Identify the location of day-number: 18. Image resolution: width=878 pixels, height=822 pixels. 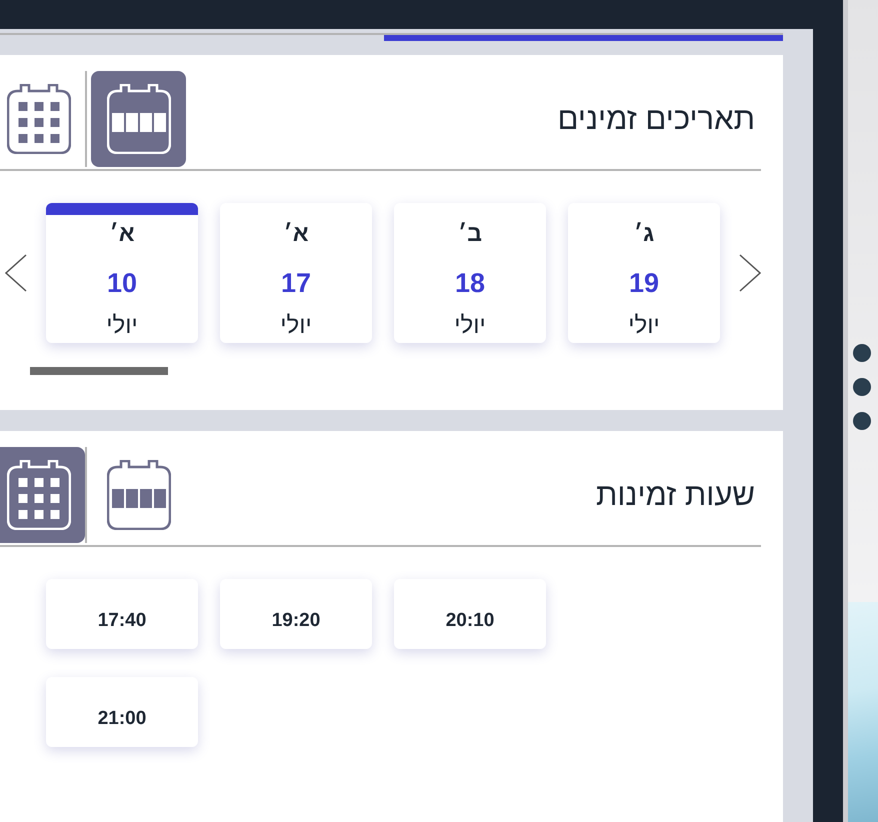
(470, 283).